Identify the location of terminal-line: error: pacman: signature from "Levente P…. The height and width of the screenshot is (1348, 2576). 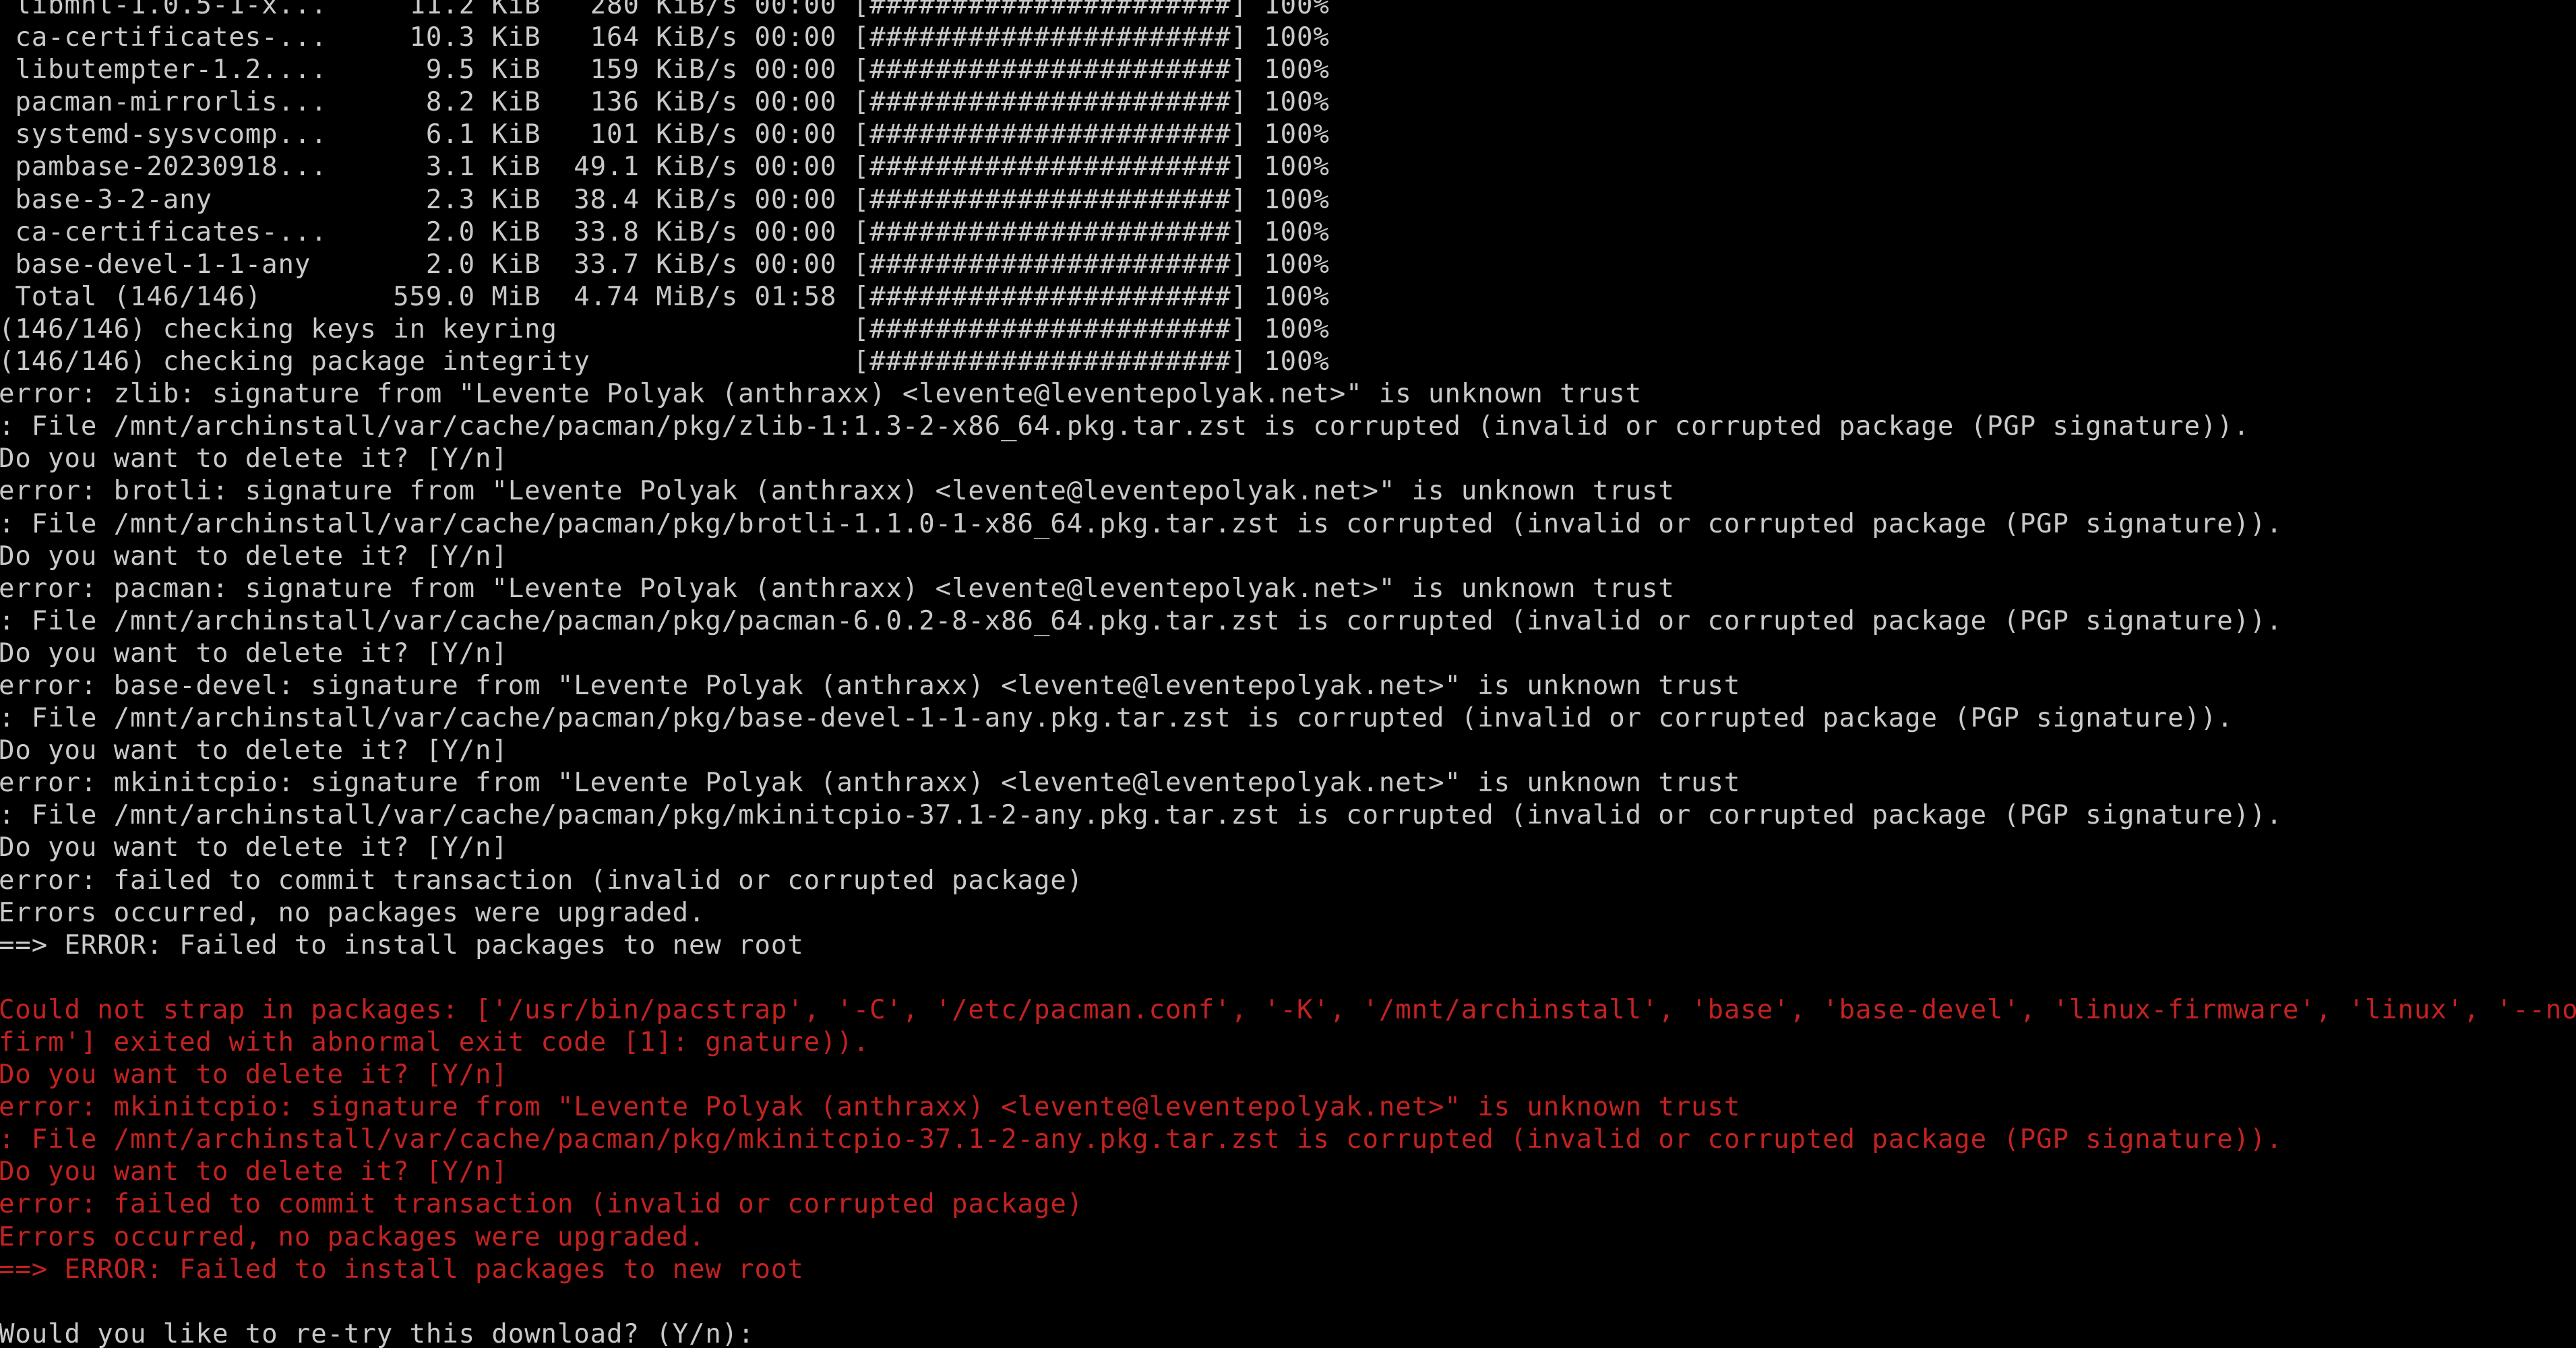
(838, 588).